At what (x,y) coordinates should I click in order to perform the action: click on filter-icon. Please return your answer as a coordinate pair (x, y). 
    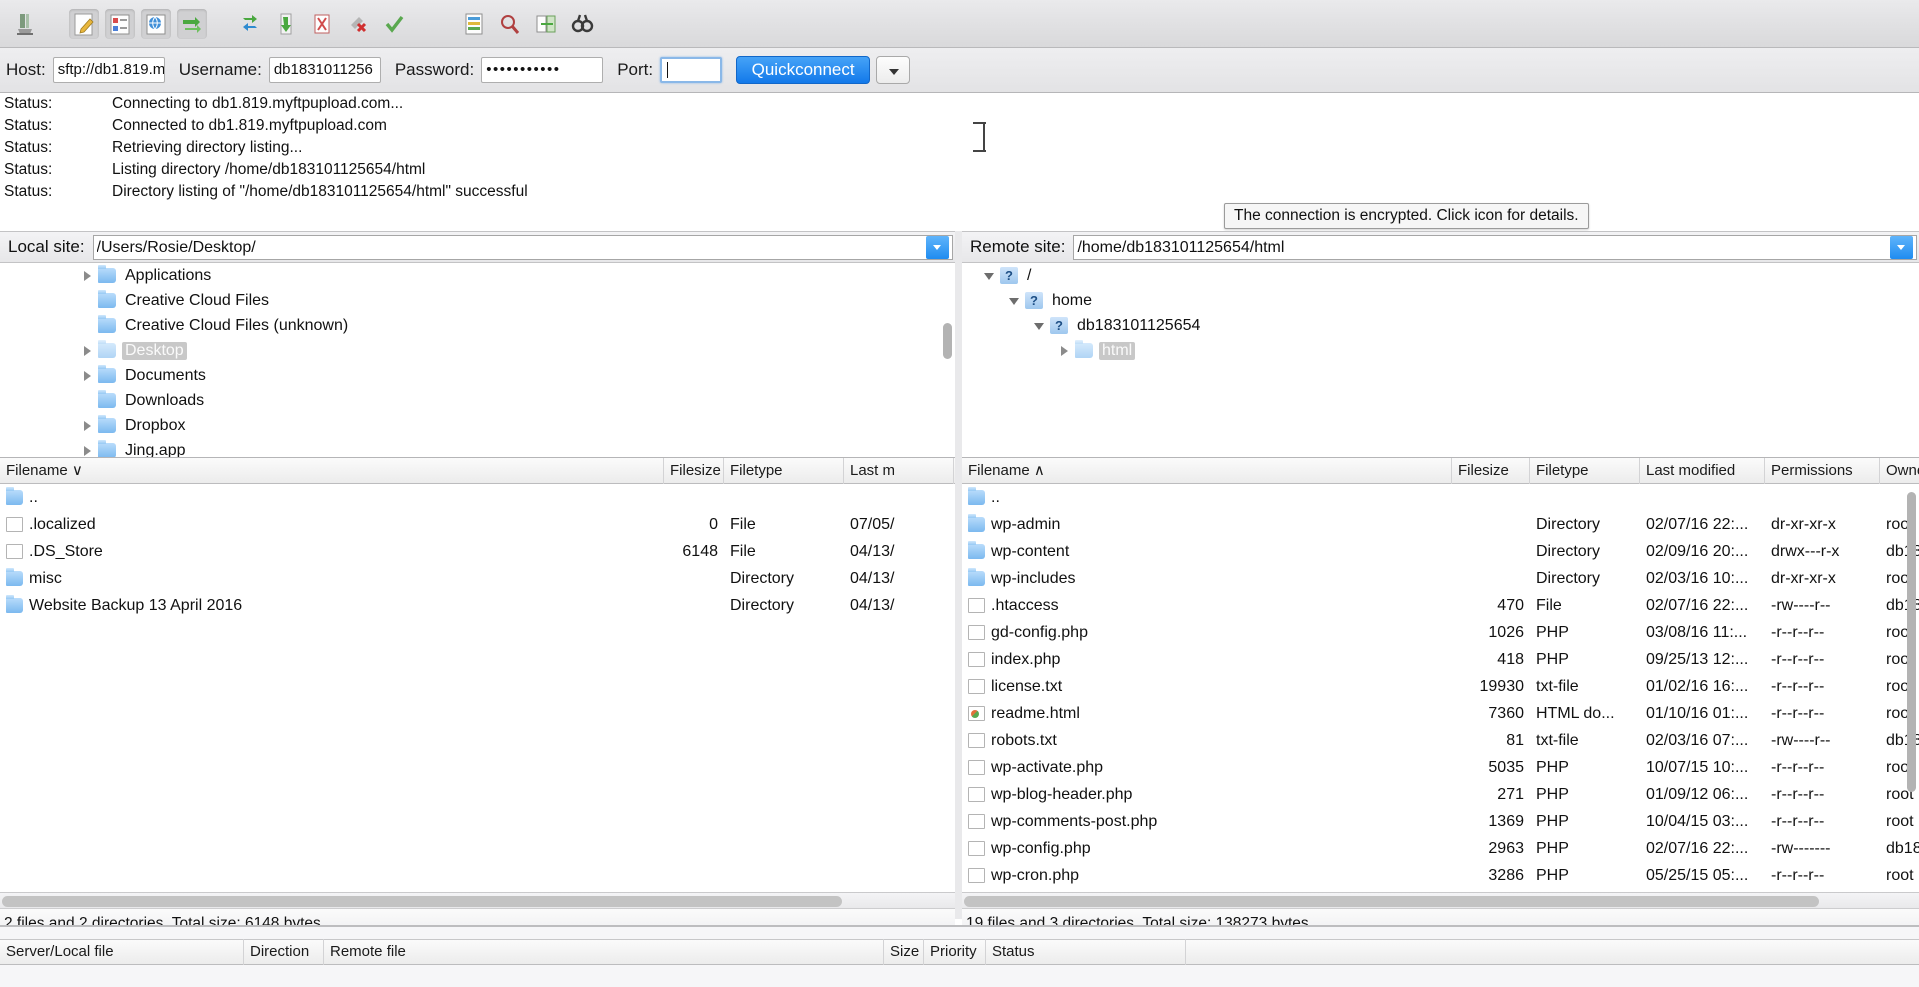
    Looking at the image, I should click on (474, 24).